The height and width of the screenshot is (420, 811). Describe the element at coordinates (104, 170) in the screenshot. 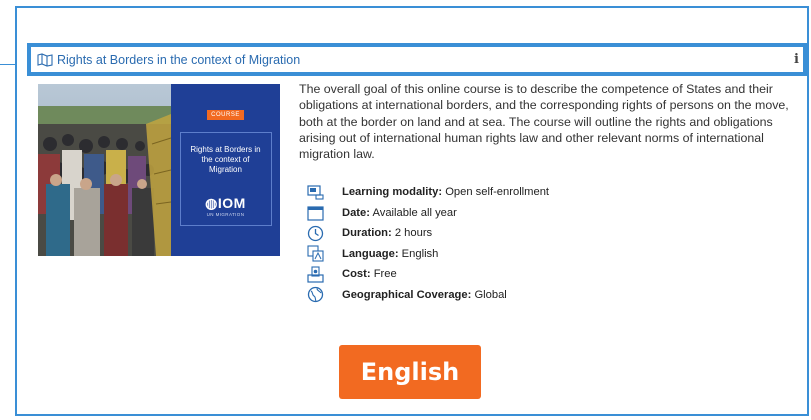

I see `crowd-photo` at that location.